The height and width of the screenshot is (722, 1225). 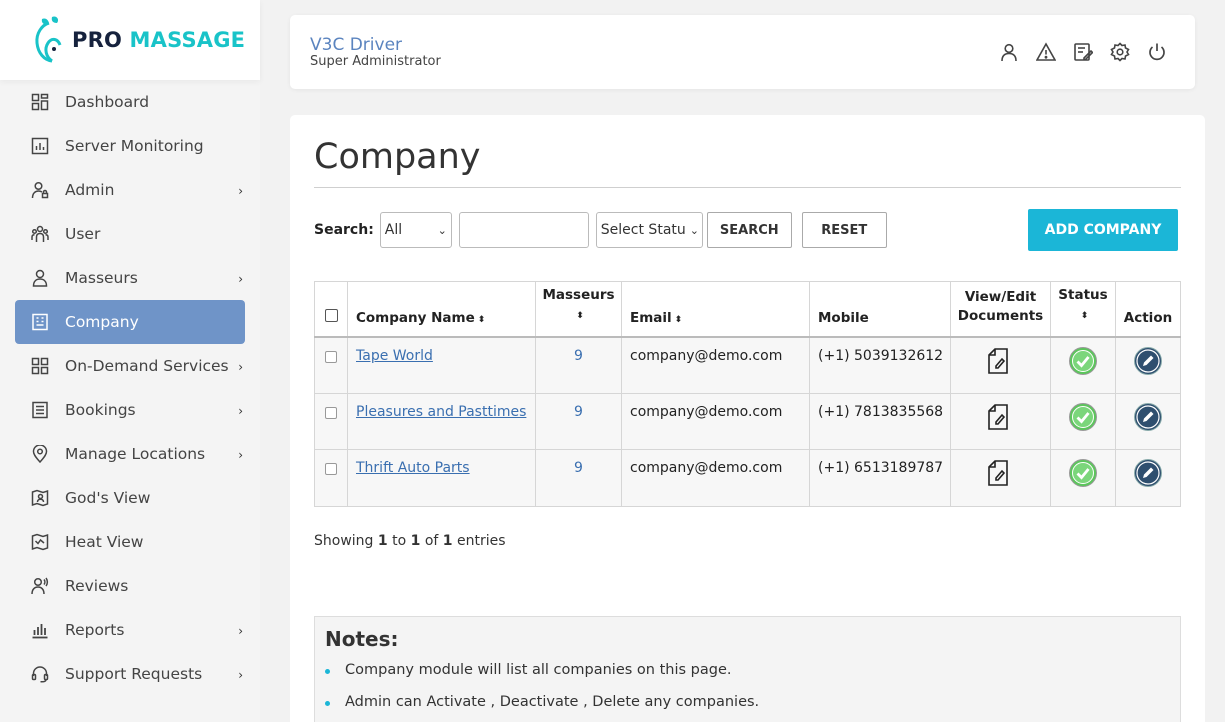 I want to click on sidebar-item-god-s-view: God's View, so click(x=130, y=498).